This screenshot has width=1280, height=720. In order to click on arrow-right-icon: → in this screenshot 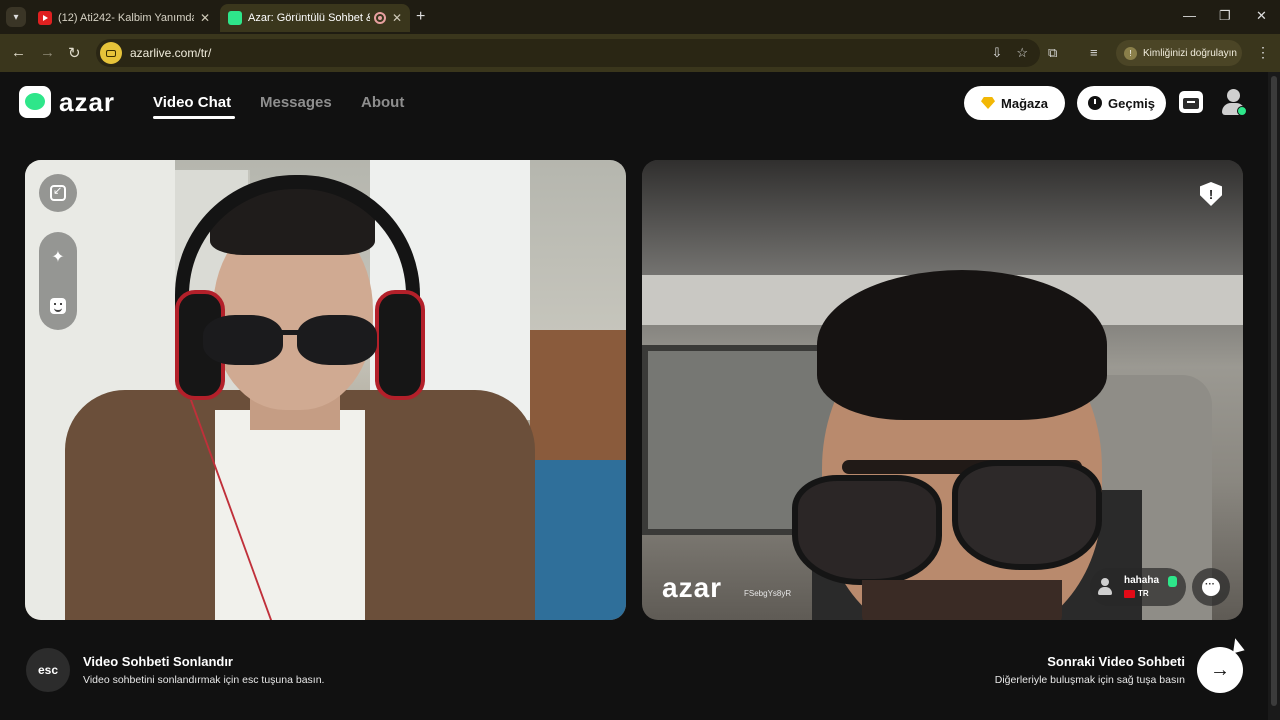, I will do `click(1220, 669)`.